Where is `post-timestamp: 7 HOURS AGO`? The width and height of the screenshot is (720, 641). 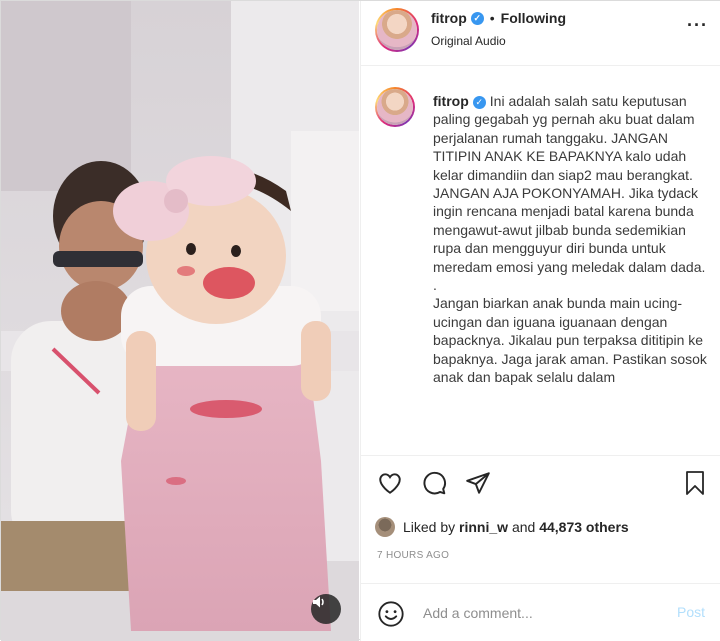 post-timestamp: 7 HOURS AGO is located at coordinates (413, 555).